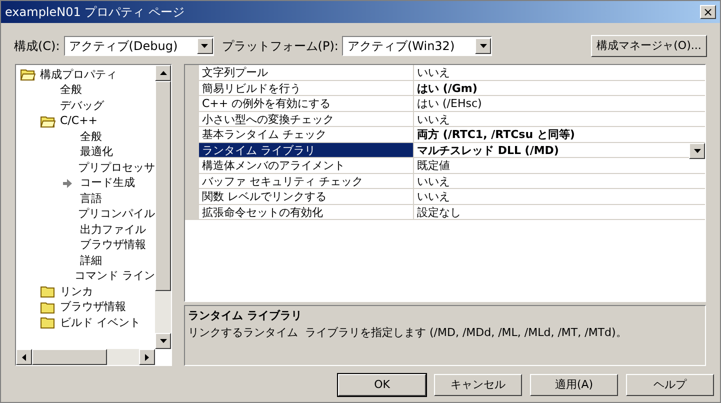 This screenshot has width=721, height=403. What do you see at coordinates (306, 181) in the screenshot?
I see `property-name: バッファ セキュリティ チェック` at bounding box center [306, 181].